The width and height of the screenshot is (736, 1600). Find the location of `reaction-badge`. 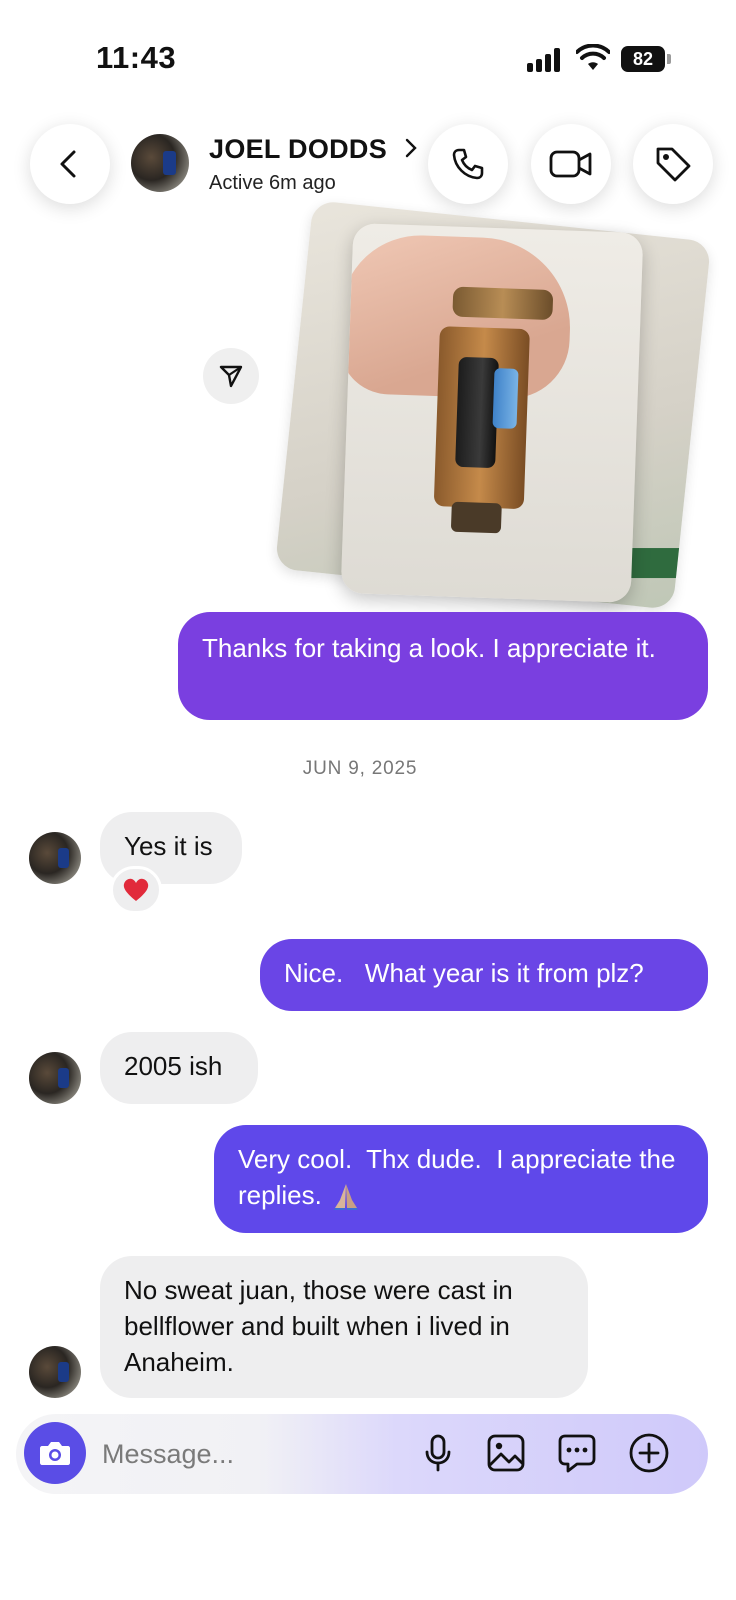

reaction-badge is located at coordinates (136, 890).